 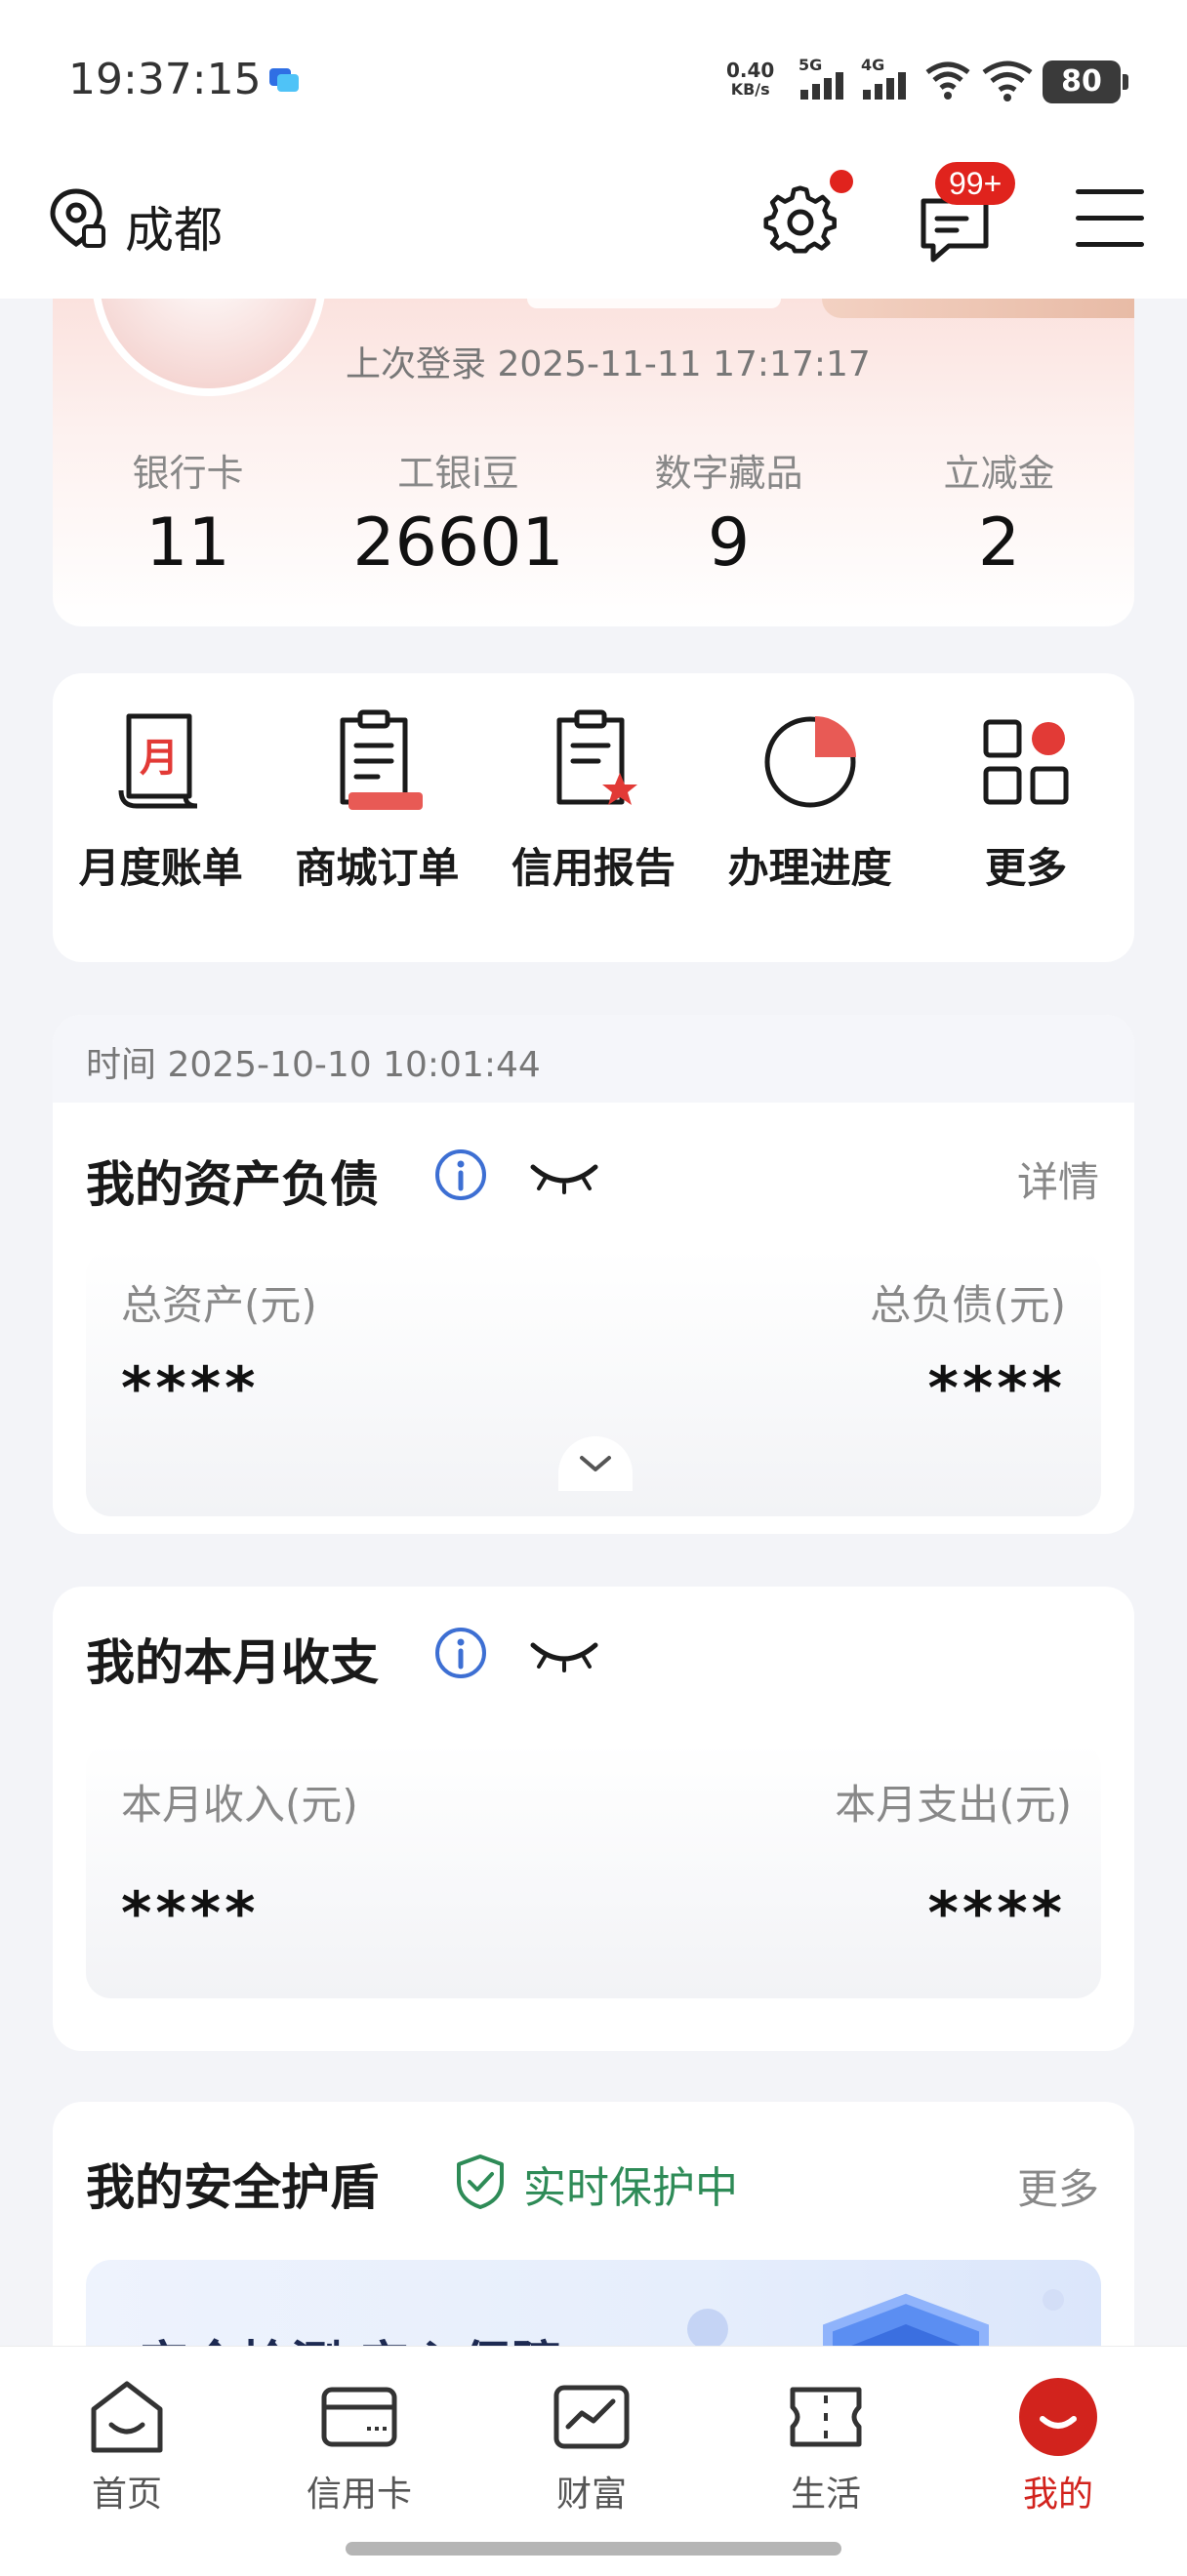 What do you see at coordinates (187, 543) in the screenshot?
I see `stat-value: 11` at bounding box center [187, 543].